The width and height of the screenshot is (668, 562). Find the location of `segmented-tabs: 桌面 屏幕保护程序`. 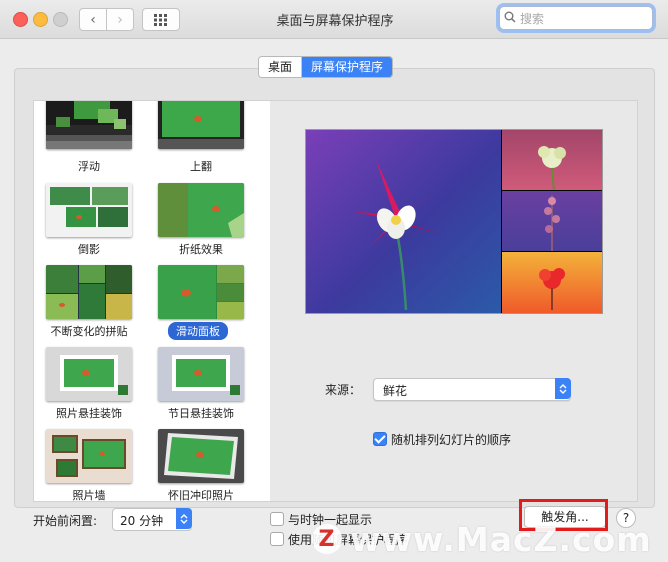

segmented-tabs: 桌面 屏幕保护程序 is located at coordinates (326, 67).